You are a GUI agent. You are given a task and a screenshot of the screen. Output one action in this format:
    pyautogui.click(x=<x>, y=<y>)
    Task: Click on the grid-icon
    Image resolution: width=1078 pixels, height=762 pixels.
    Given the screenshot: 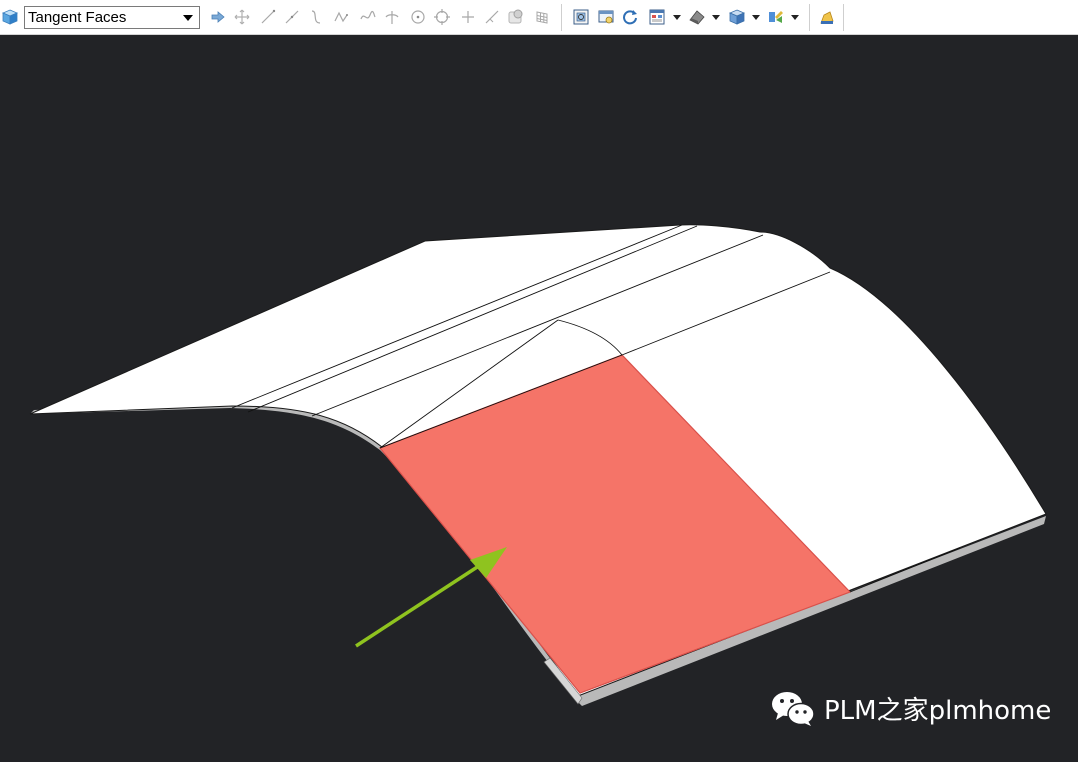 What is the action you would take?
    pyautogui.click(x=542, y=17)
    